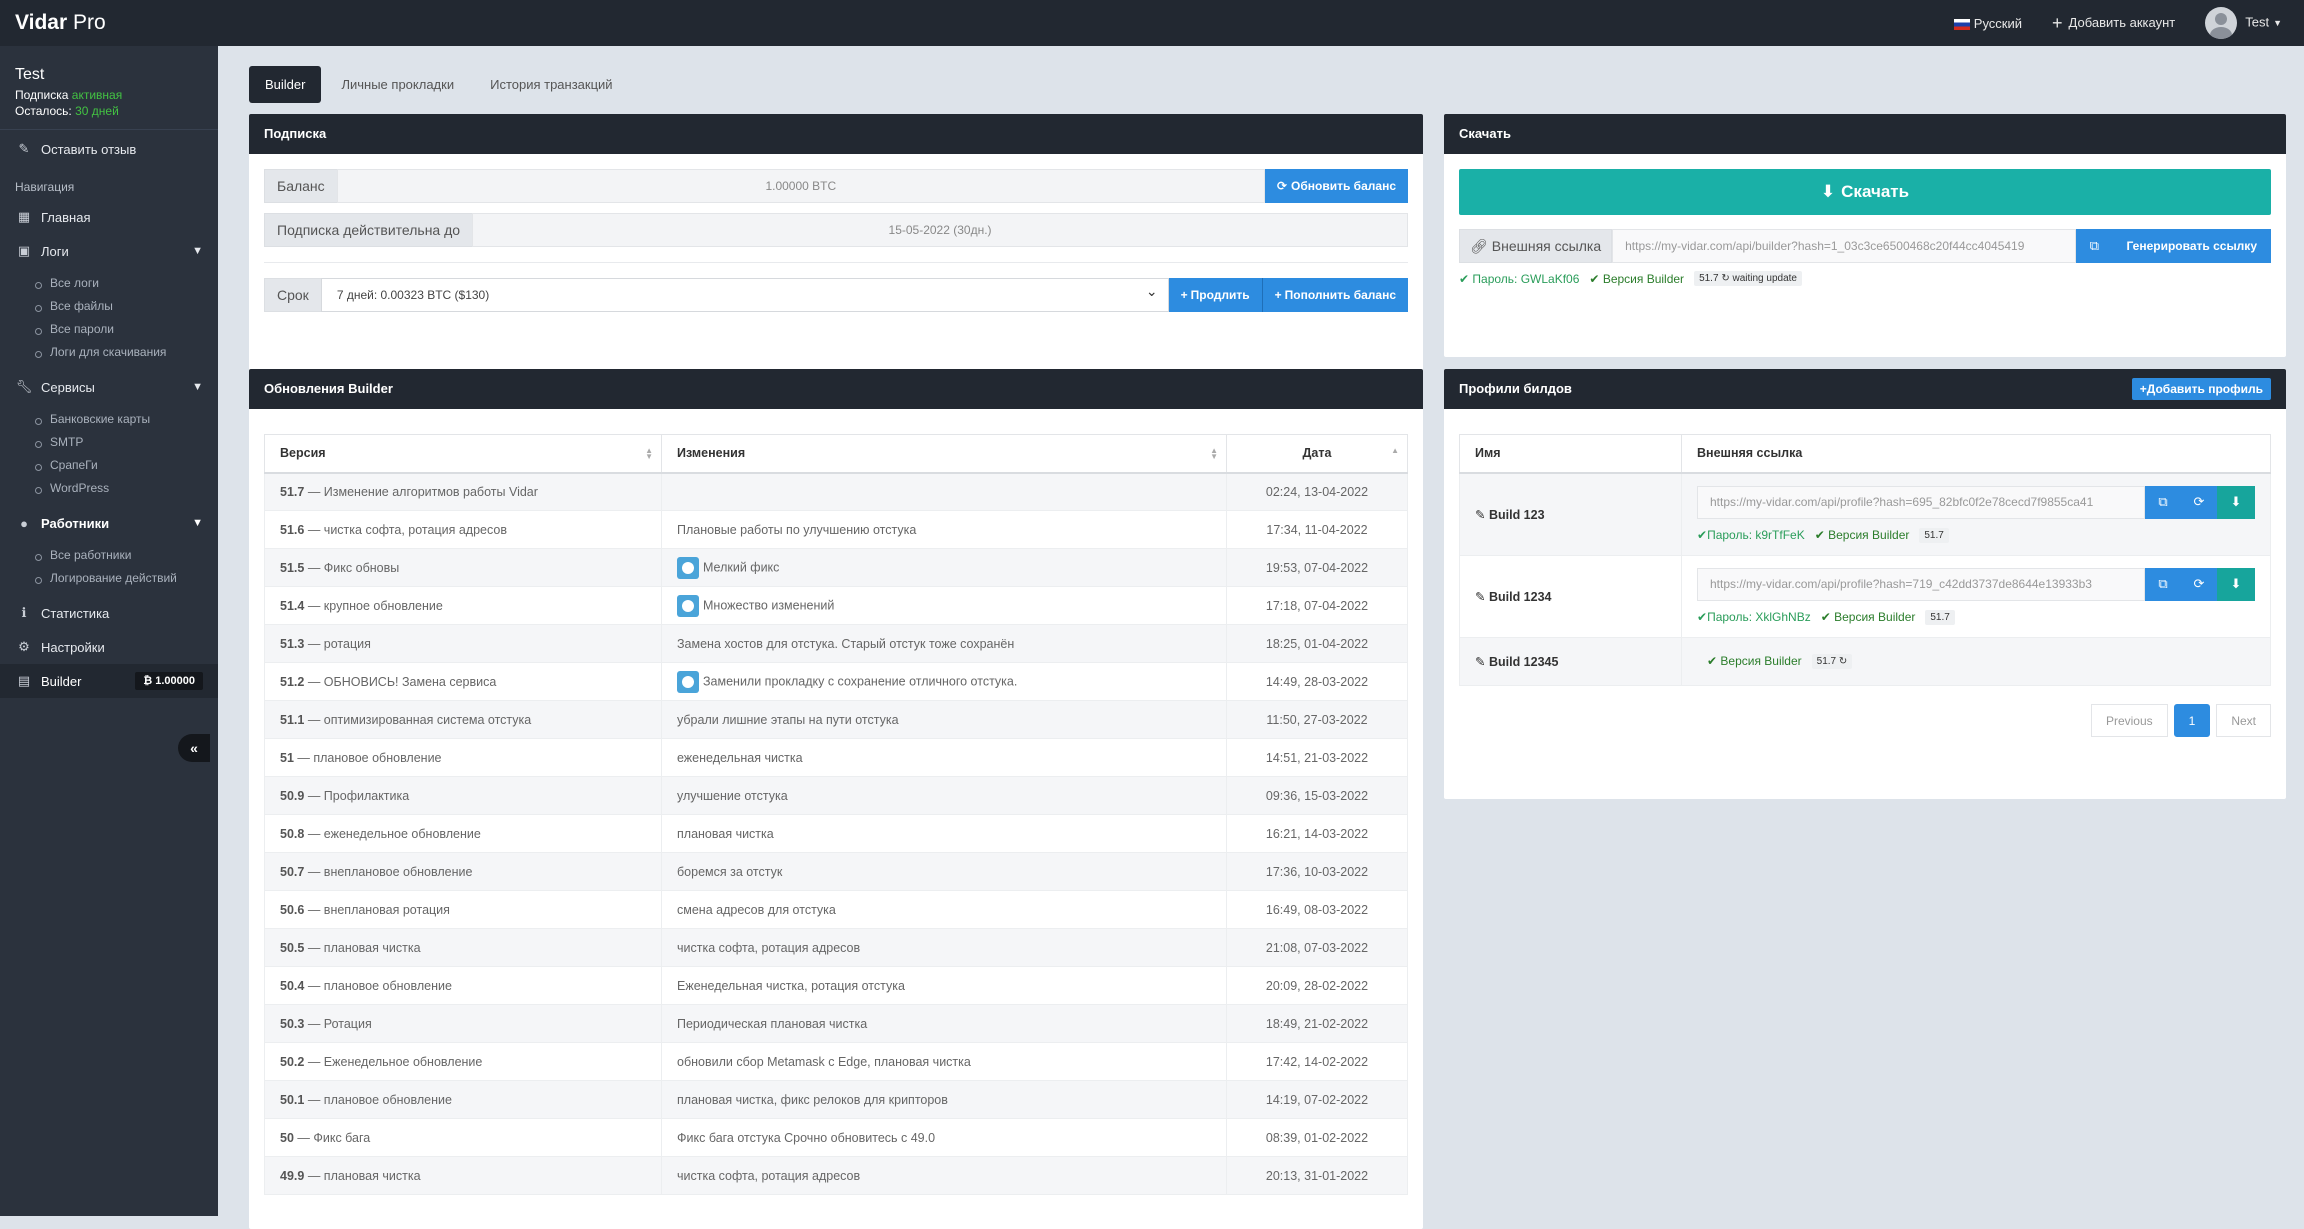 This screenshot has width=2304, height=1229. I want to click on password-label: ✔ Пароль: GWLaKf06, so click(1519, 278).